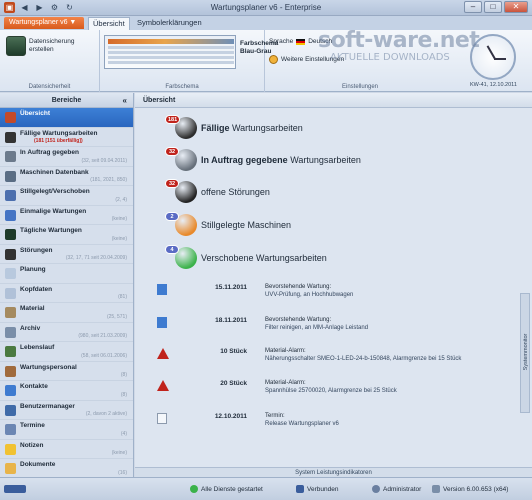  I want to click on sidebar-item-count: (8), so click(123, 375).